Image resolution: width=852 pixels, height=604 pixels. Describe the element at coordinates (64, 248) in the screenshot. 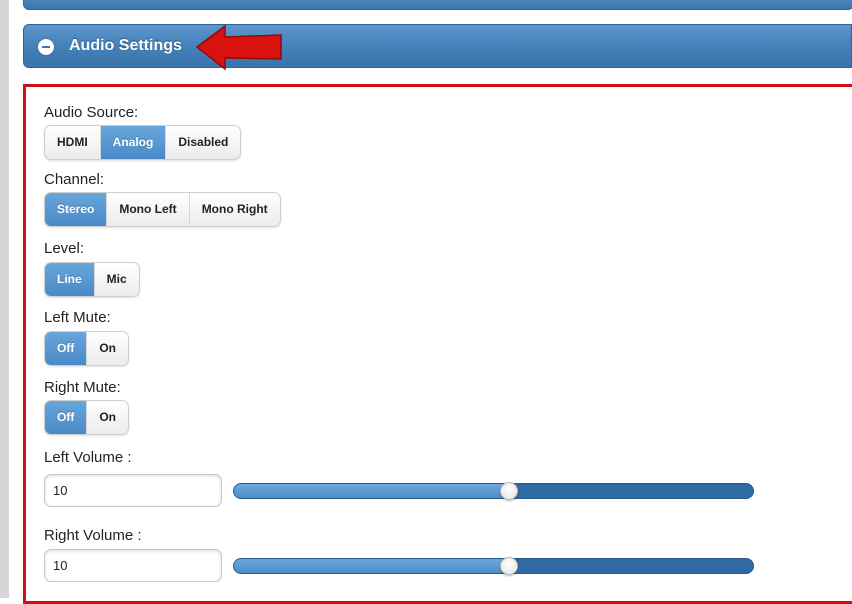

I see `level-label: Level:` at that location.